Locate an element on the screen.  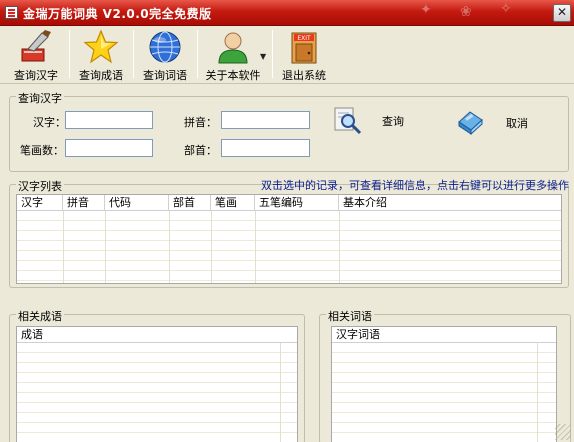
column-header-hanzi: 汉字 is located at coordinates (40, 203).